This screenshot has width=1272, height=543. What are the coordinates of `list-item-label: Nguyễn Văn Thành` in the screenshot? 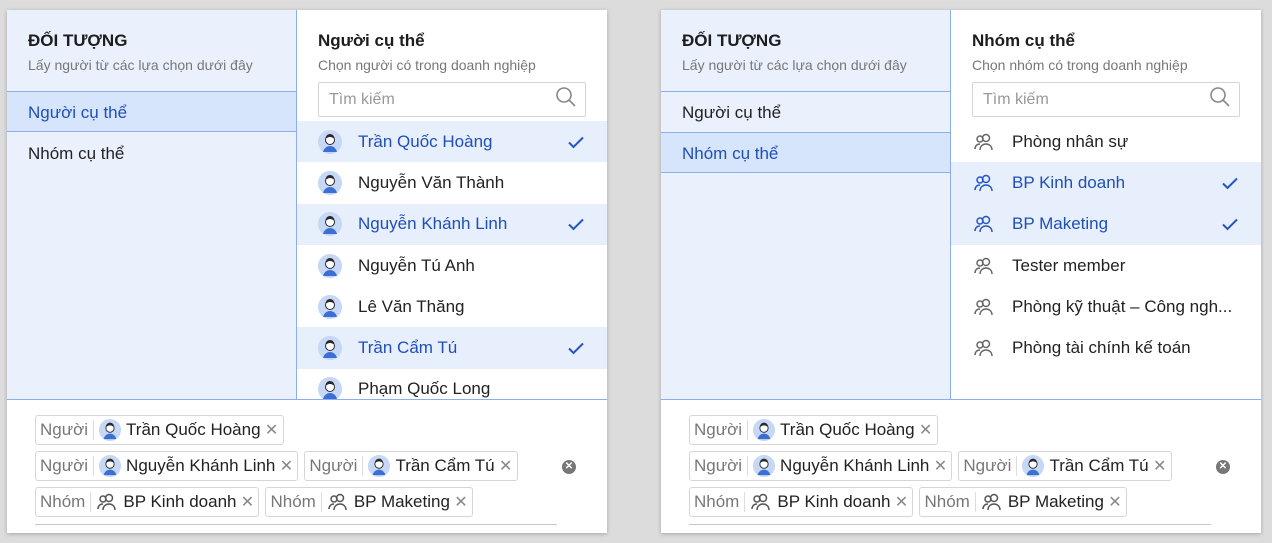 It's located at (431, 182).